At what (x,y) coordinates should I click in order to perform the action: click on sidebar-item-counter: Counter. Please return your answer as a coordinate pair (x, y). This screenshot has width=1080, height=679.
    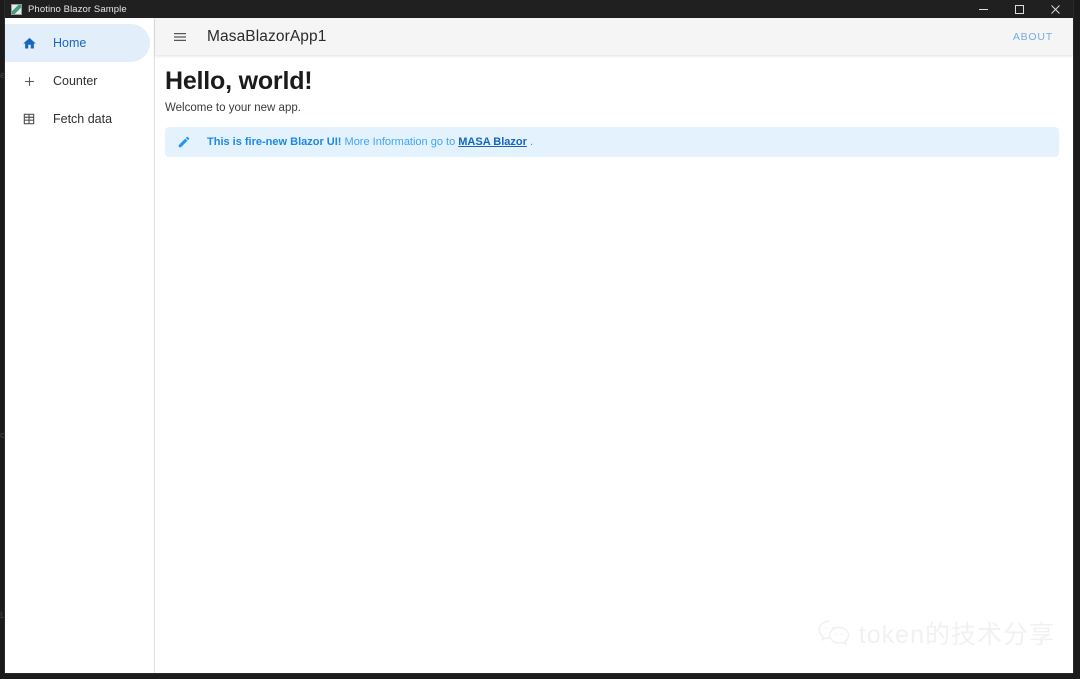
    Looking at the image, I should click on (79, 81).